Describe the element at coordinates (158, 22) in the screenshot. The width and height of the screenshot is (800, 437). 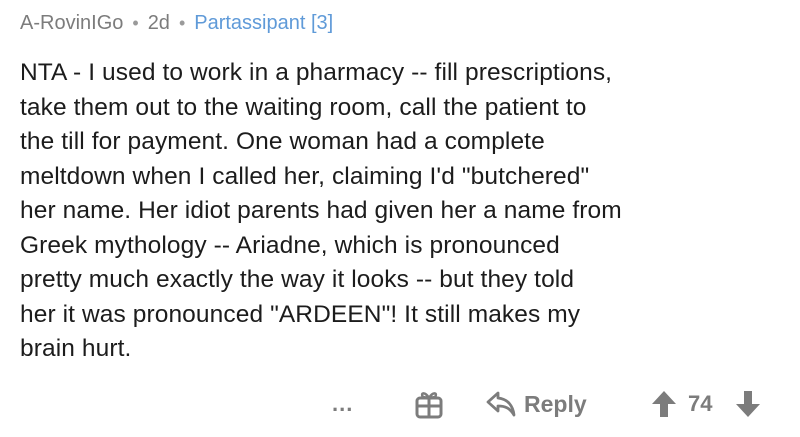
I see `comment-age: 2d` at that location.